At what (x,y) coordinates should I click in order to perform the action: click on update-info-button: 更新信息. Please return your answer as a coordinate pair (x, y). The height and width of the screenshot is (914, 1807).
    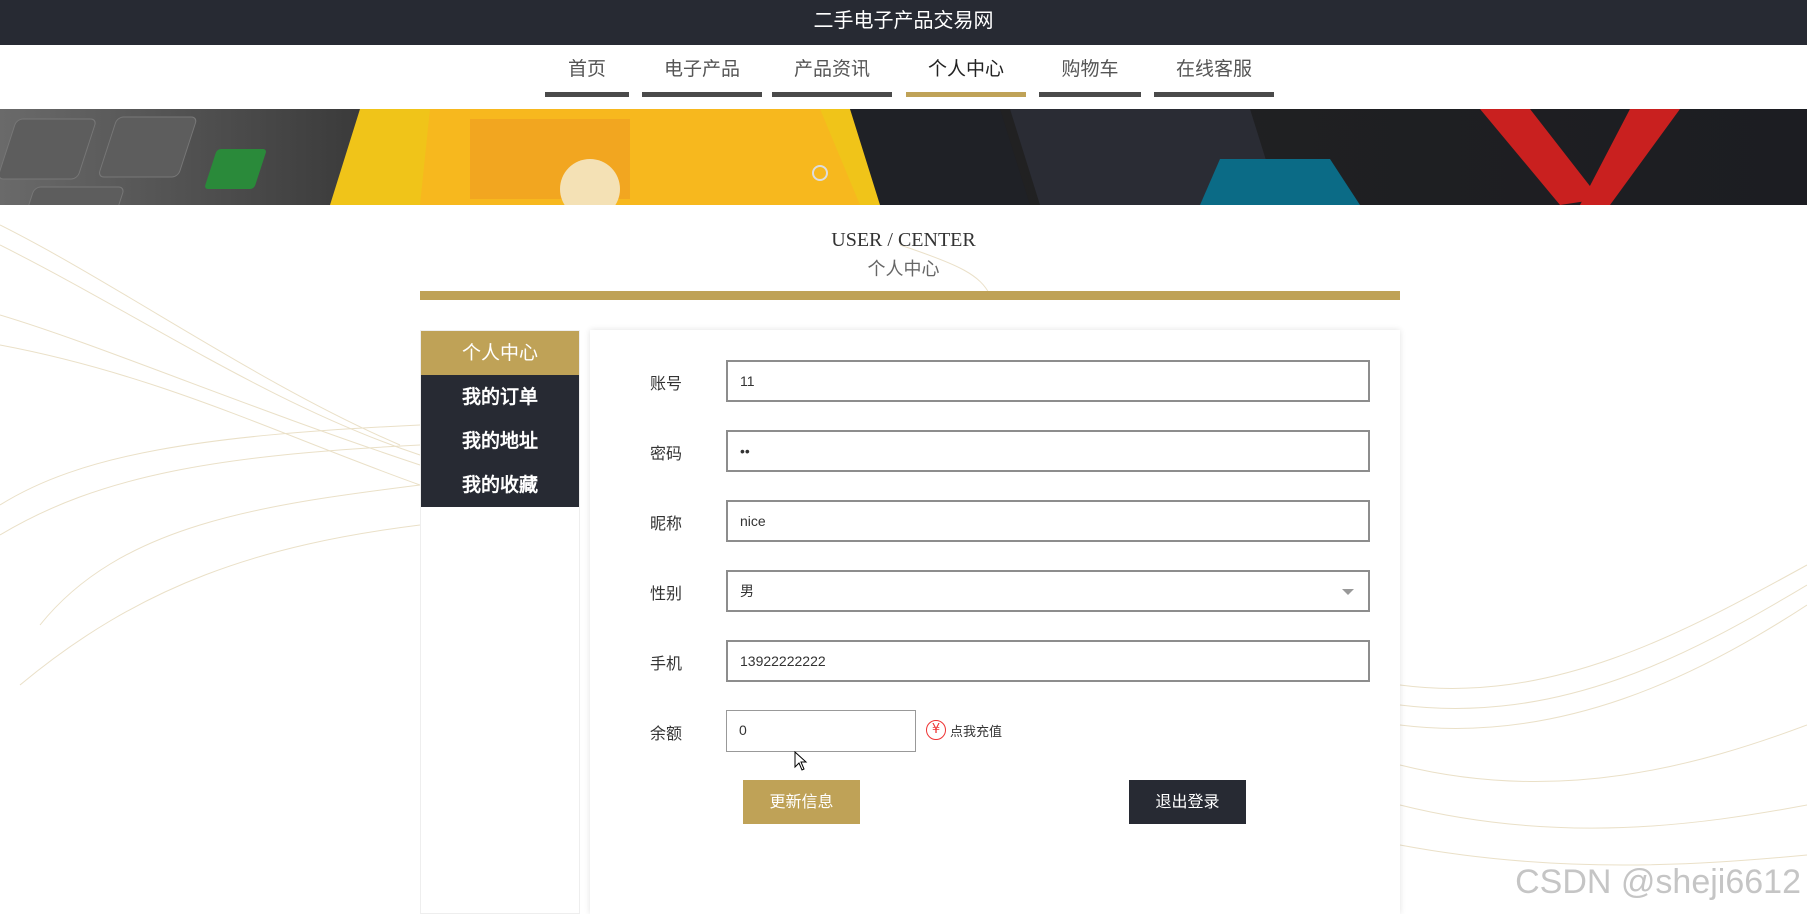
    Looking at the image, I should click on (801, 802).